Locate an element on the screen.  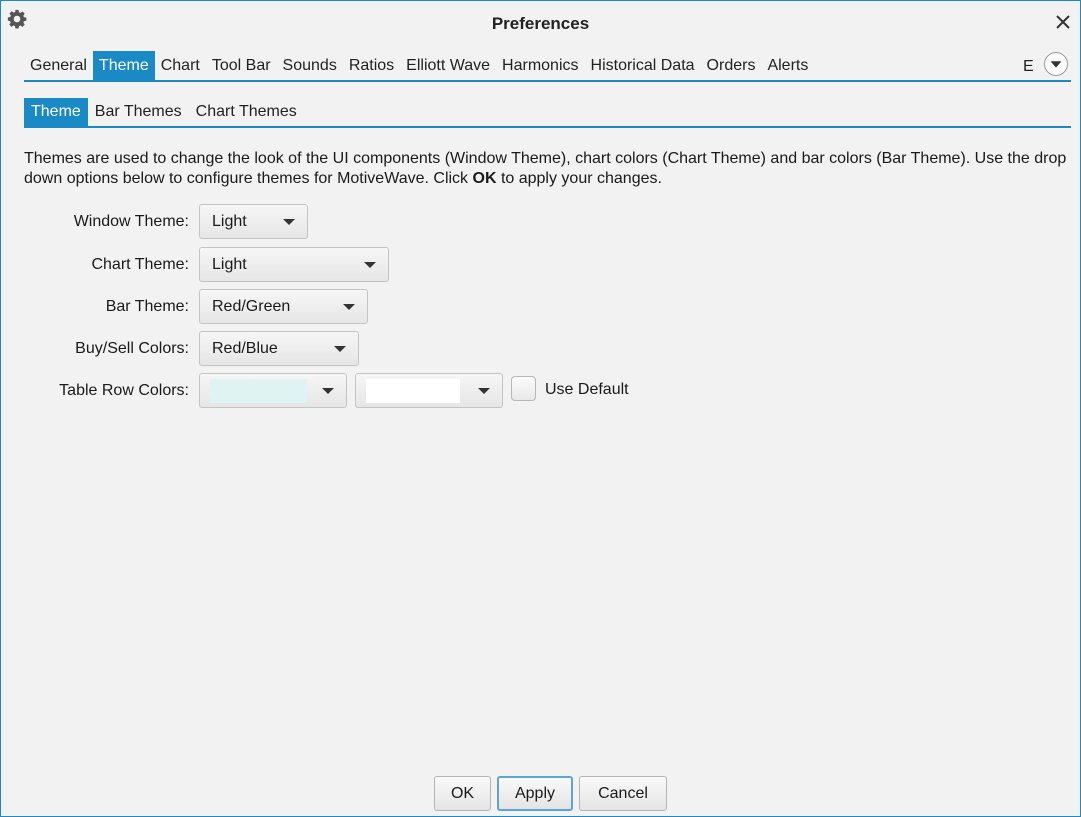
table-row-colors-label: Table Row Colors: is located at coordinates (124, 390).